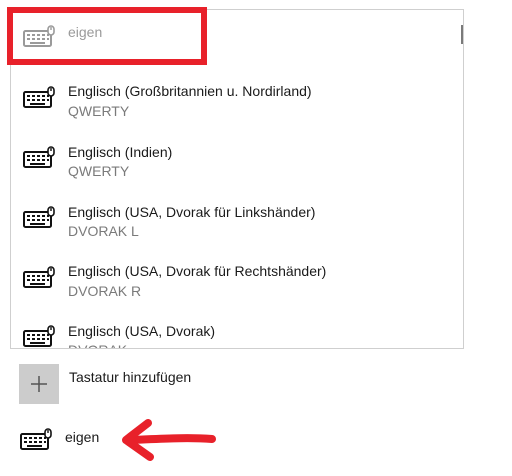 The height and width of the screenshot is (476, 512). Describe the element at coordinates (105, 291) in the screenshot. I see `list-item-subtitle: DVORAK R` at that location.